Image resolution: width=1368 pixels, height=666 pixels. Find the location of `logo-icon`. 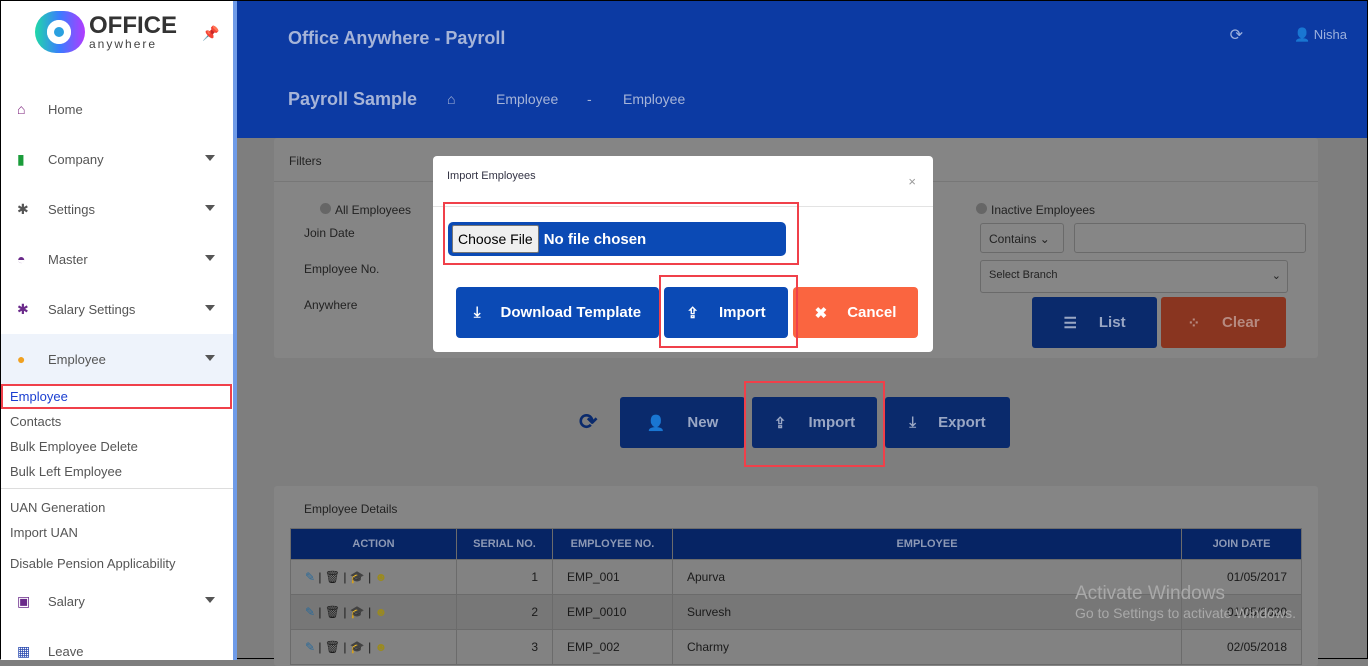

logo-icon is located at coordinates (60, 32).